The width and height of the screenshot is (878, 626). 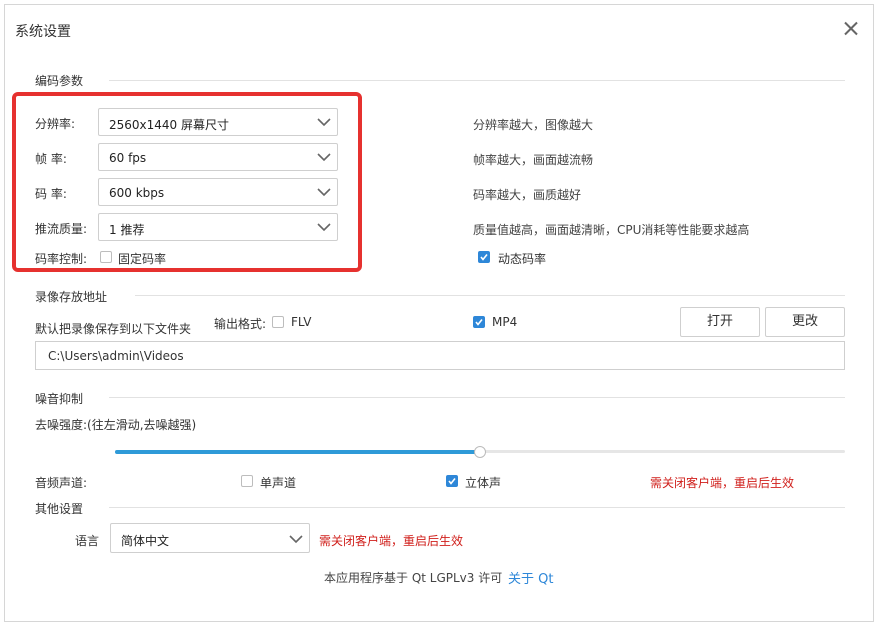 I want to click on framerate-hint: 帧率越大，画面越流畅, so click(x=533, y=160).